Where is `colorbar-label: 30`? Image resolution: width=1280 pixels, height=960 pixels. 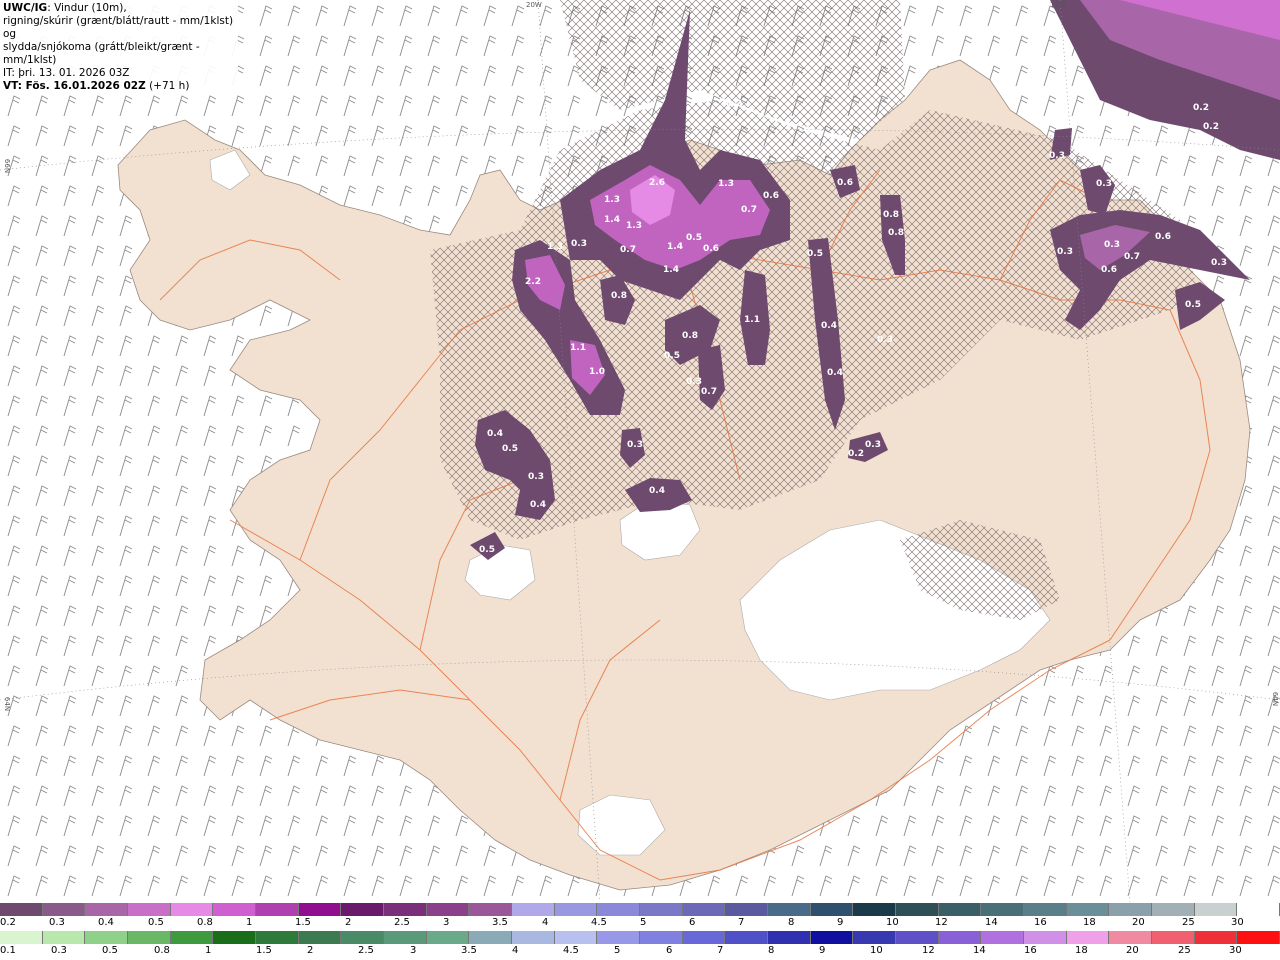
colorbar-label: 30 is located at coordinates (1235, 950).